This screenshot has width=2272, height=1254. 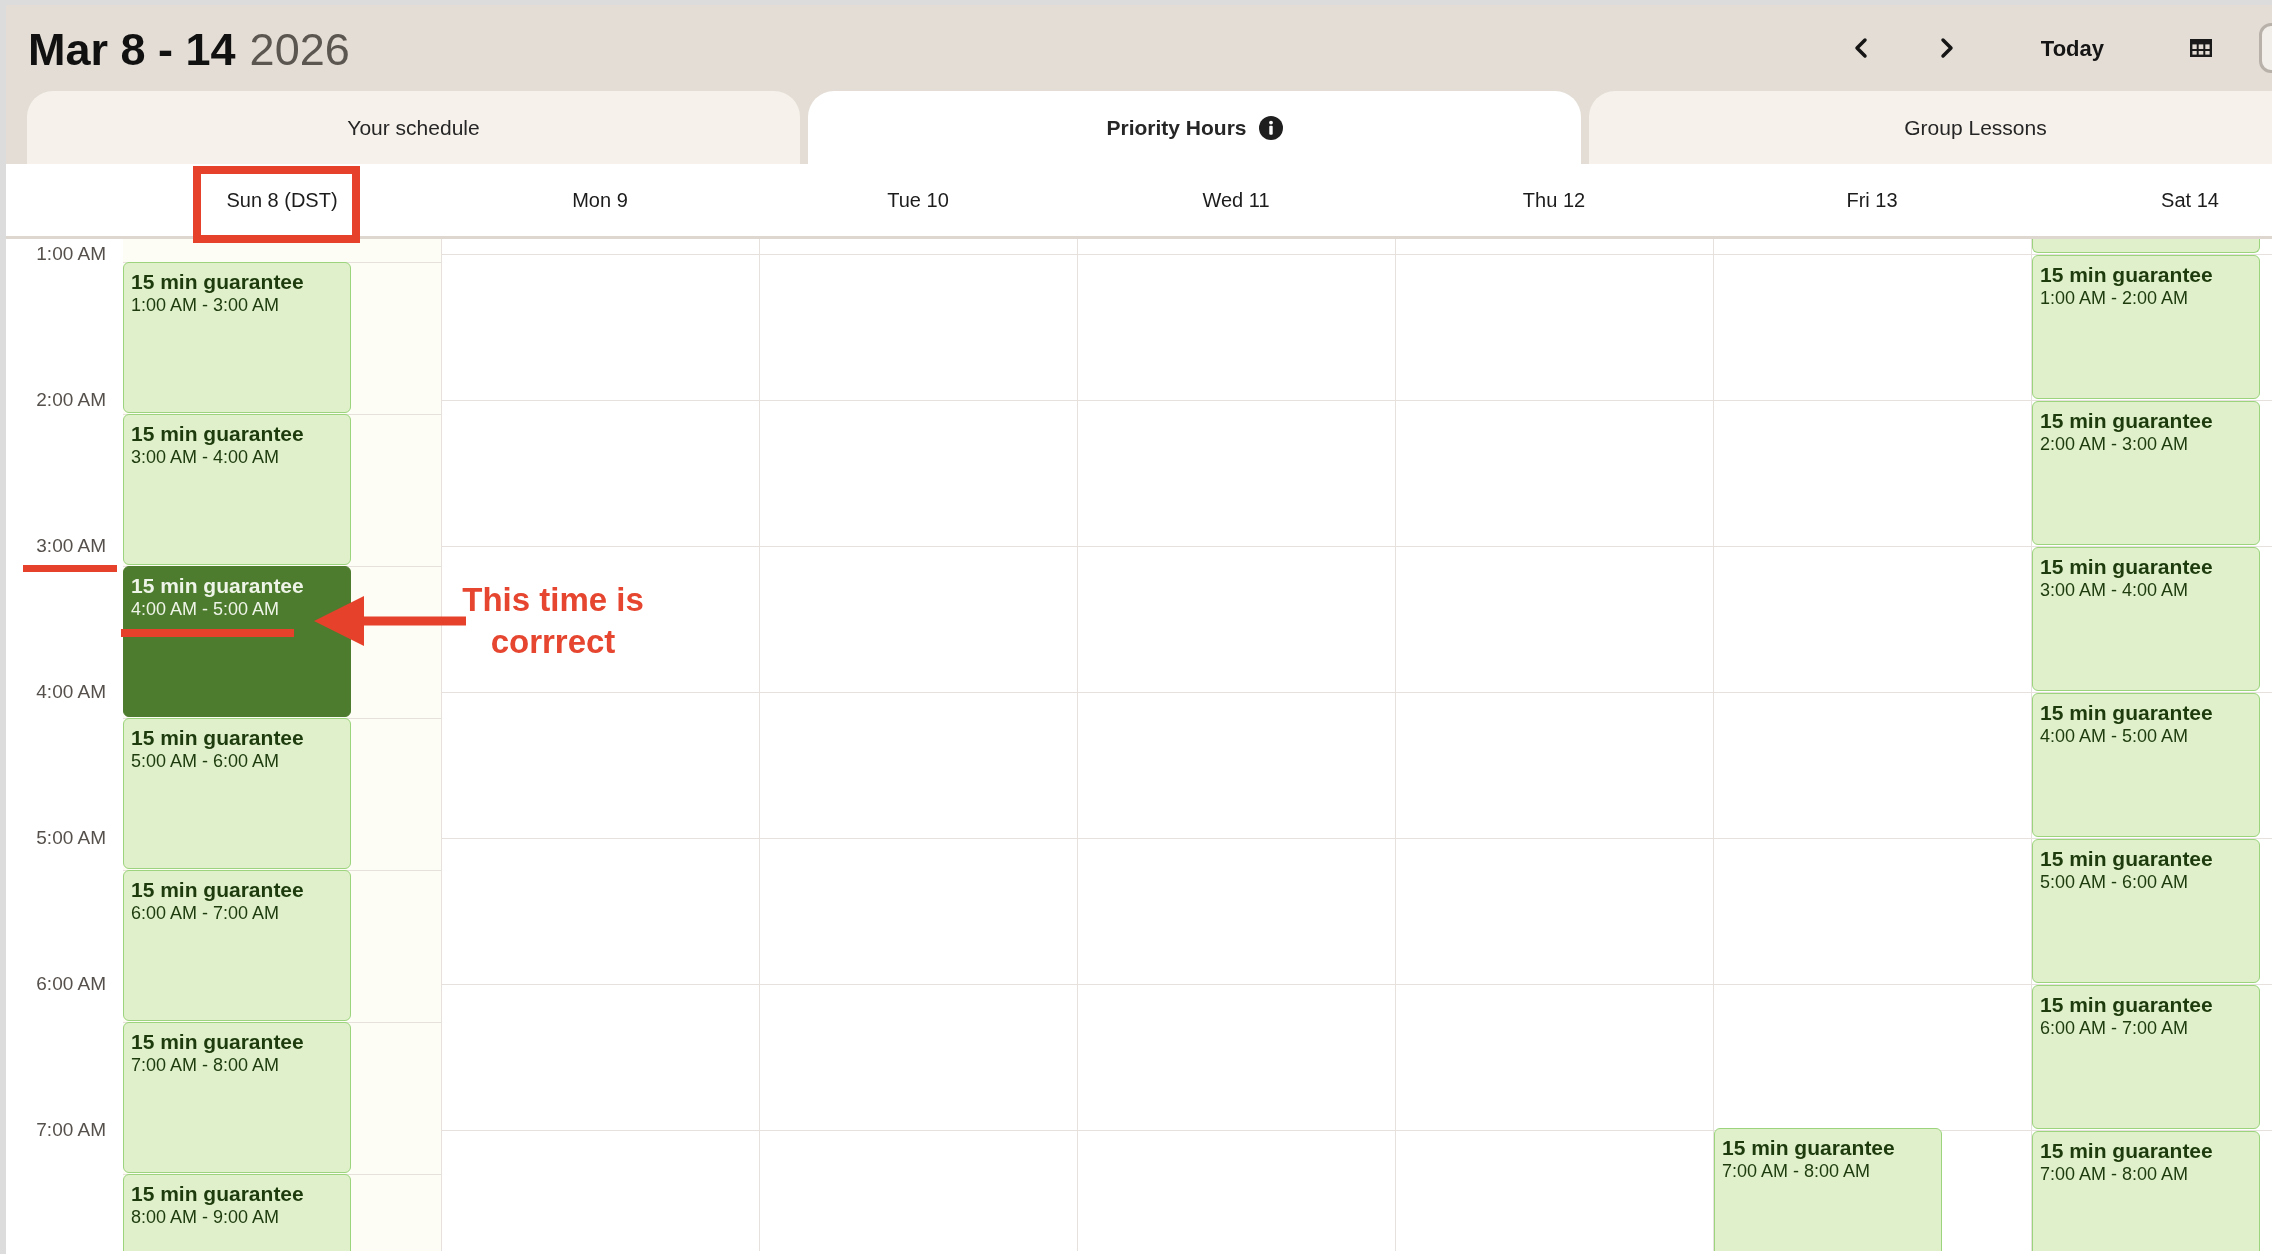 I want to click on day-label: Mon 9, so click(x=600, y=200).